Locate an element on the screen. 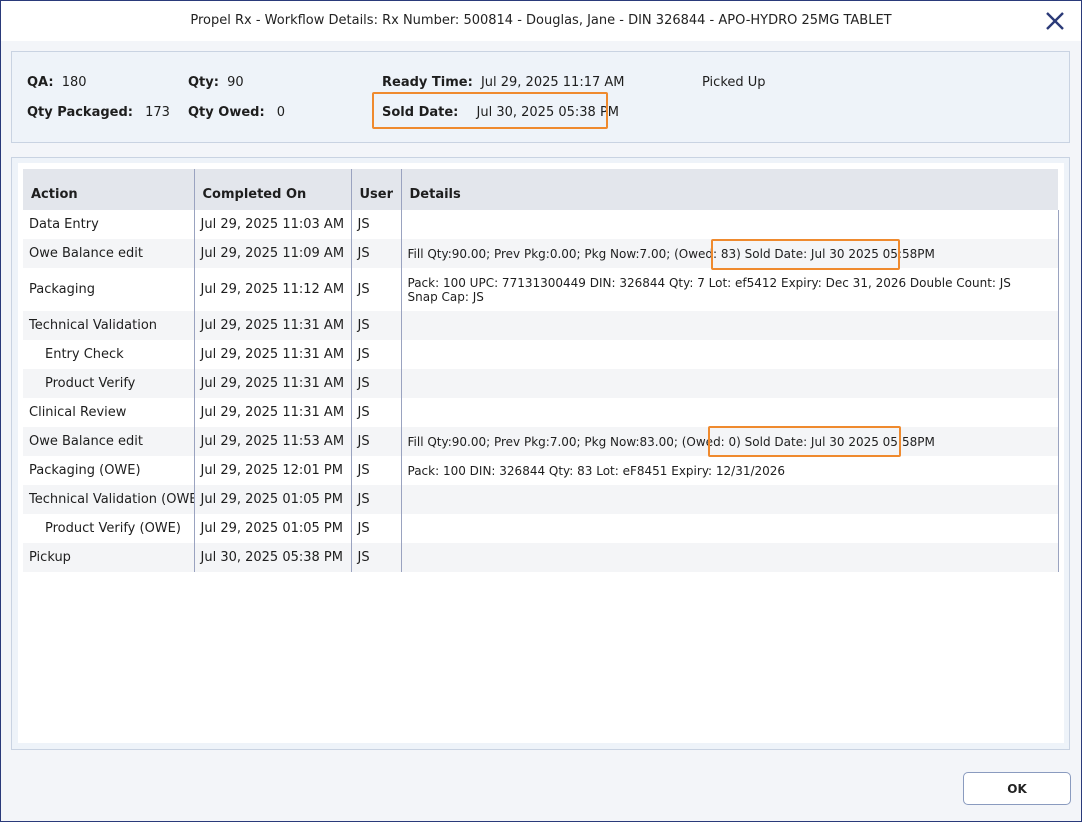 This screenshot has height=822, width=1082. qty-packaged-label: Qty Packaged: is located at coordinates (80, 112).